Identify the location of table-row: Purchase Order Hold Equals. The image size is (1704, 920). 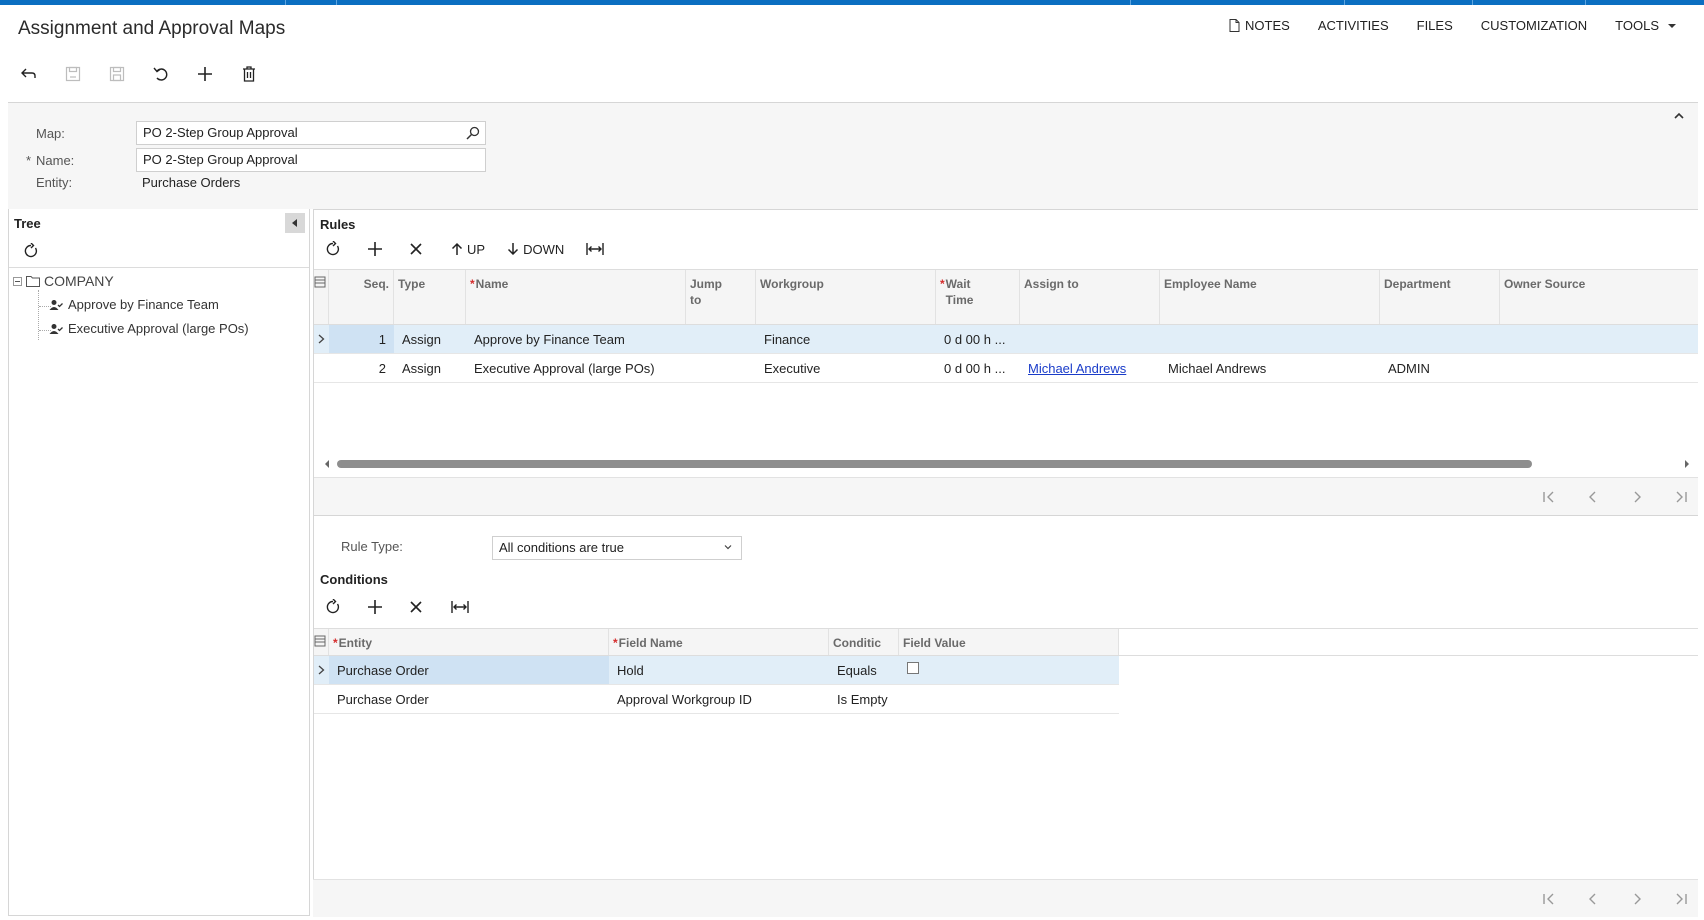
(716, 670).